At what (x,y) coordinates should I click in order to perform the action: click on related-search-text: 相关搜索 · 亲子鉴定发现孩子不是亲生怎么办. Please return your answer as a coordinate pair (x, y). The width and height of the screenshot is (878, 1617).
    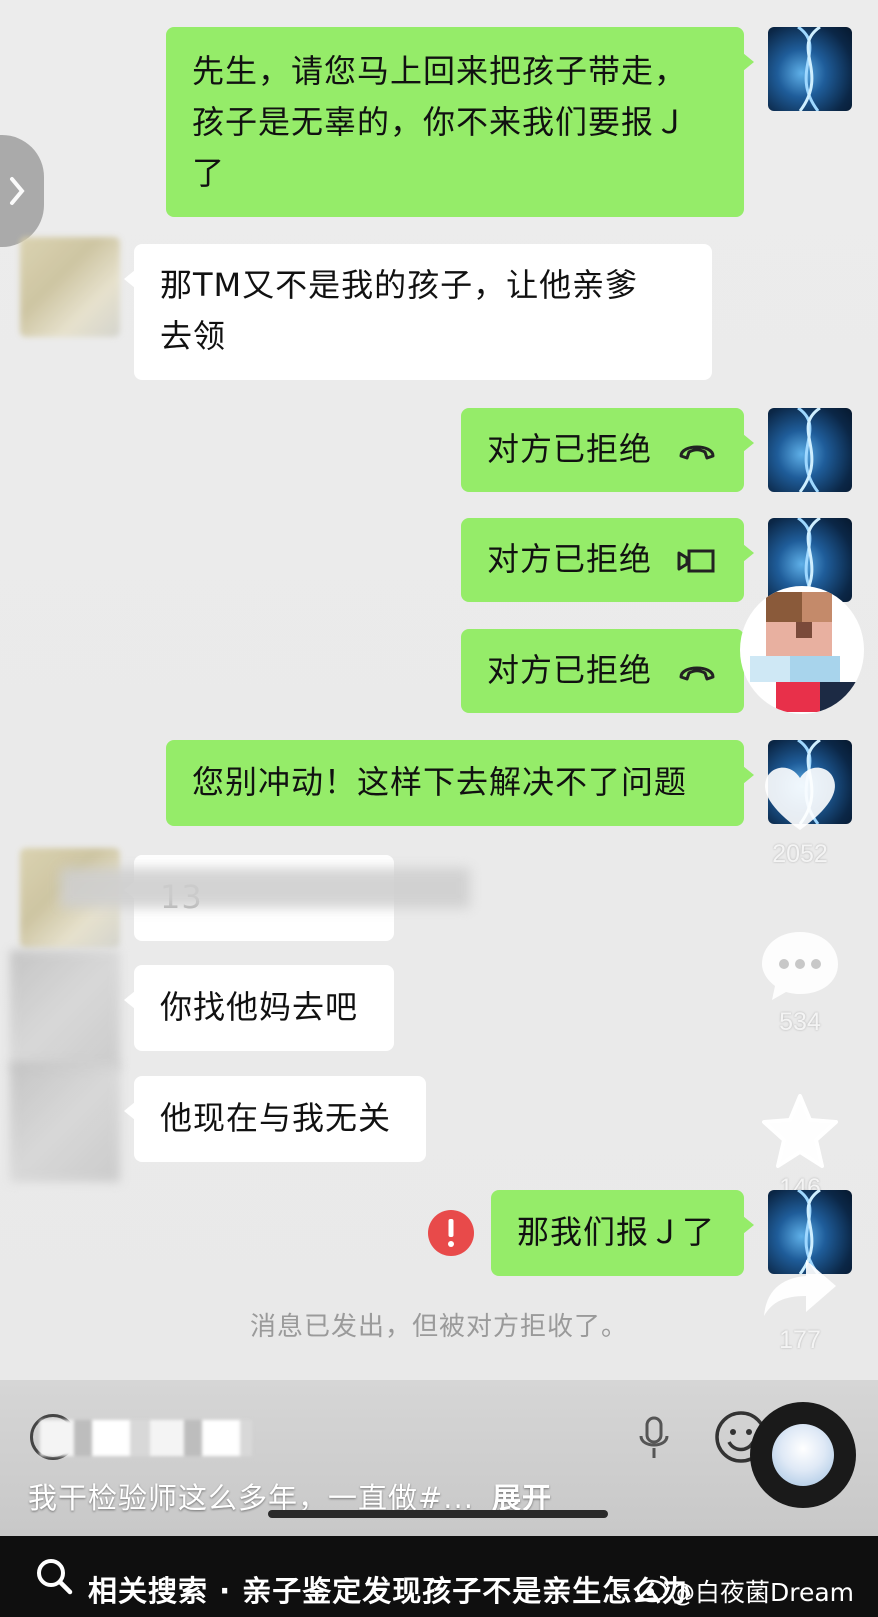
    Looking at the image, I should click on (390, 1589).